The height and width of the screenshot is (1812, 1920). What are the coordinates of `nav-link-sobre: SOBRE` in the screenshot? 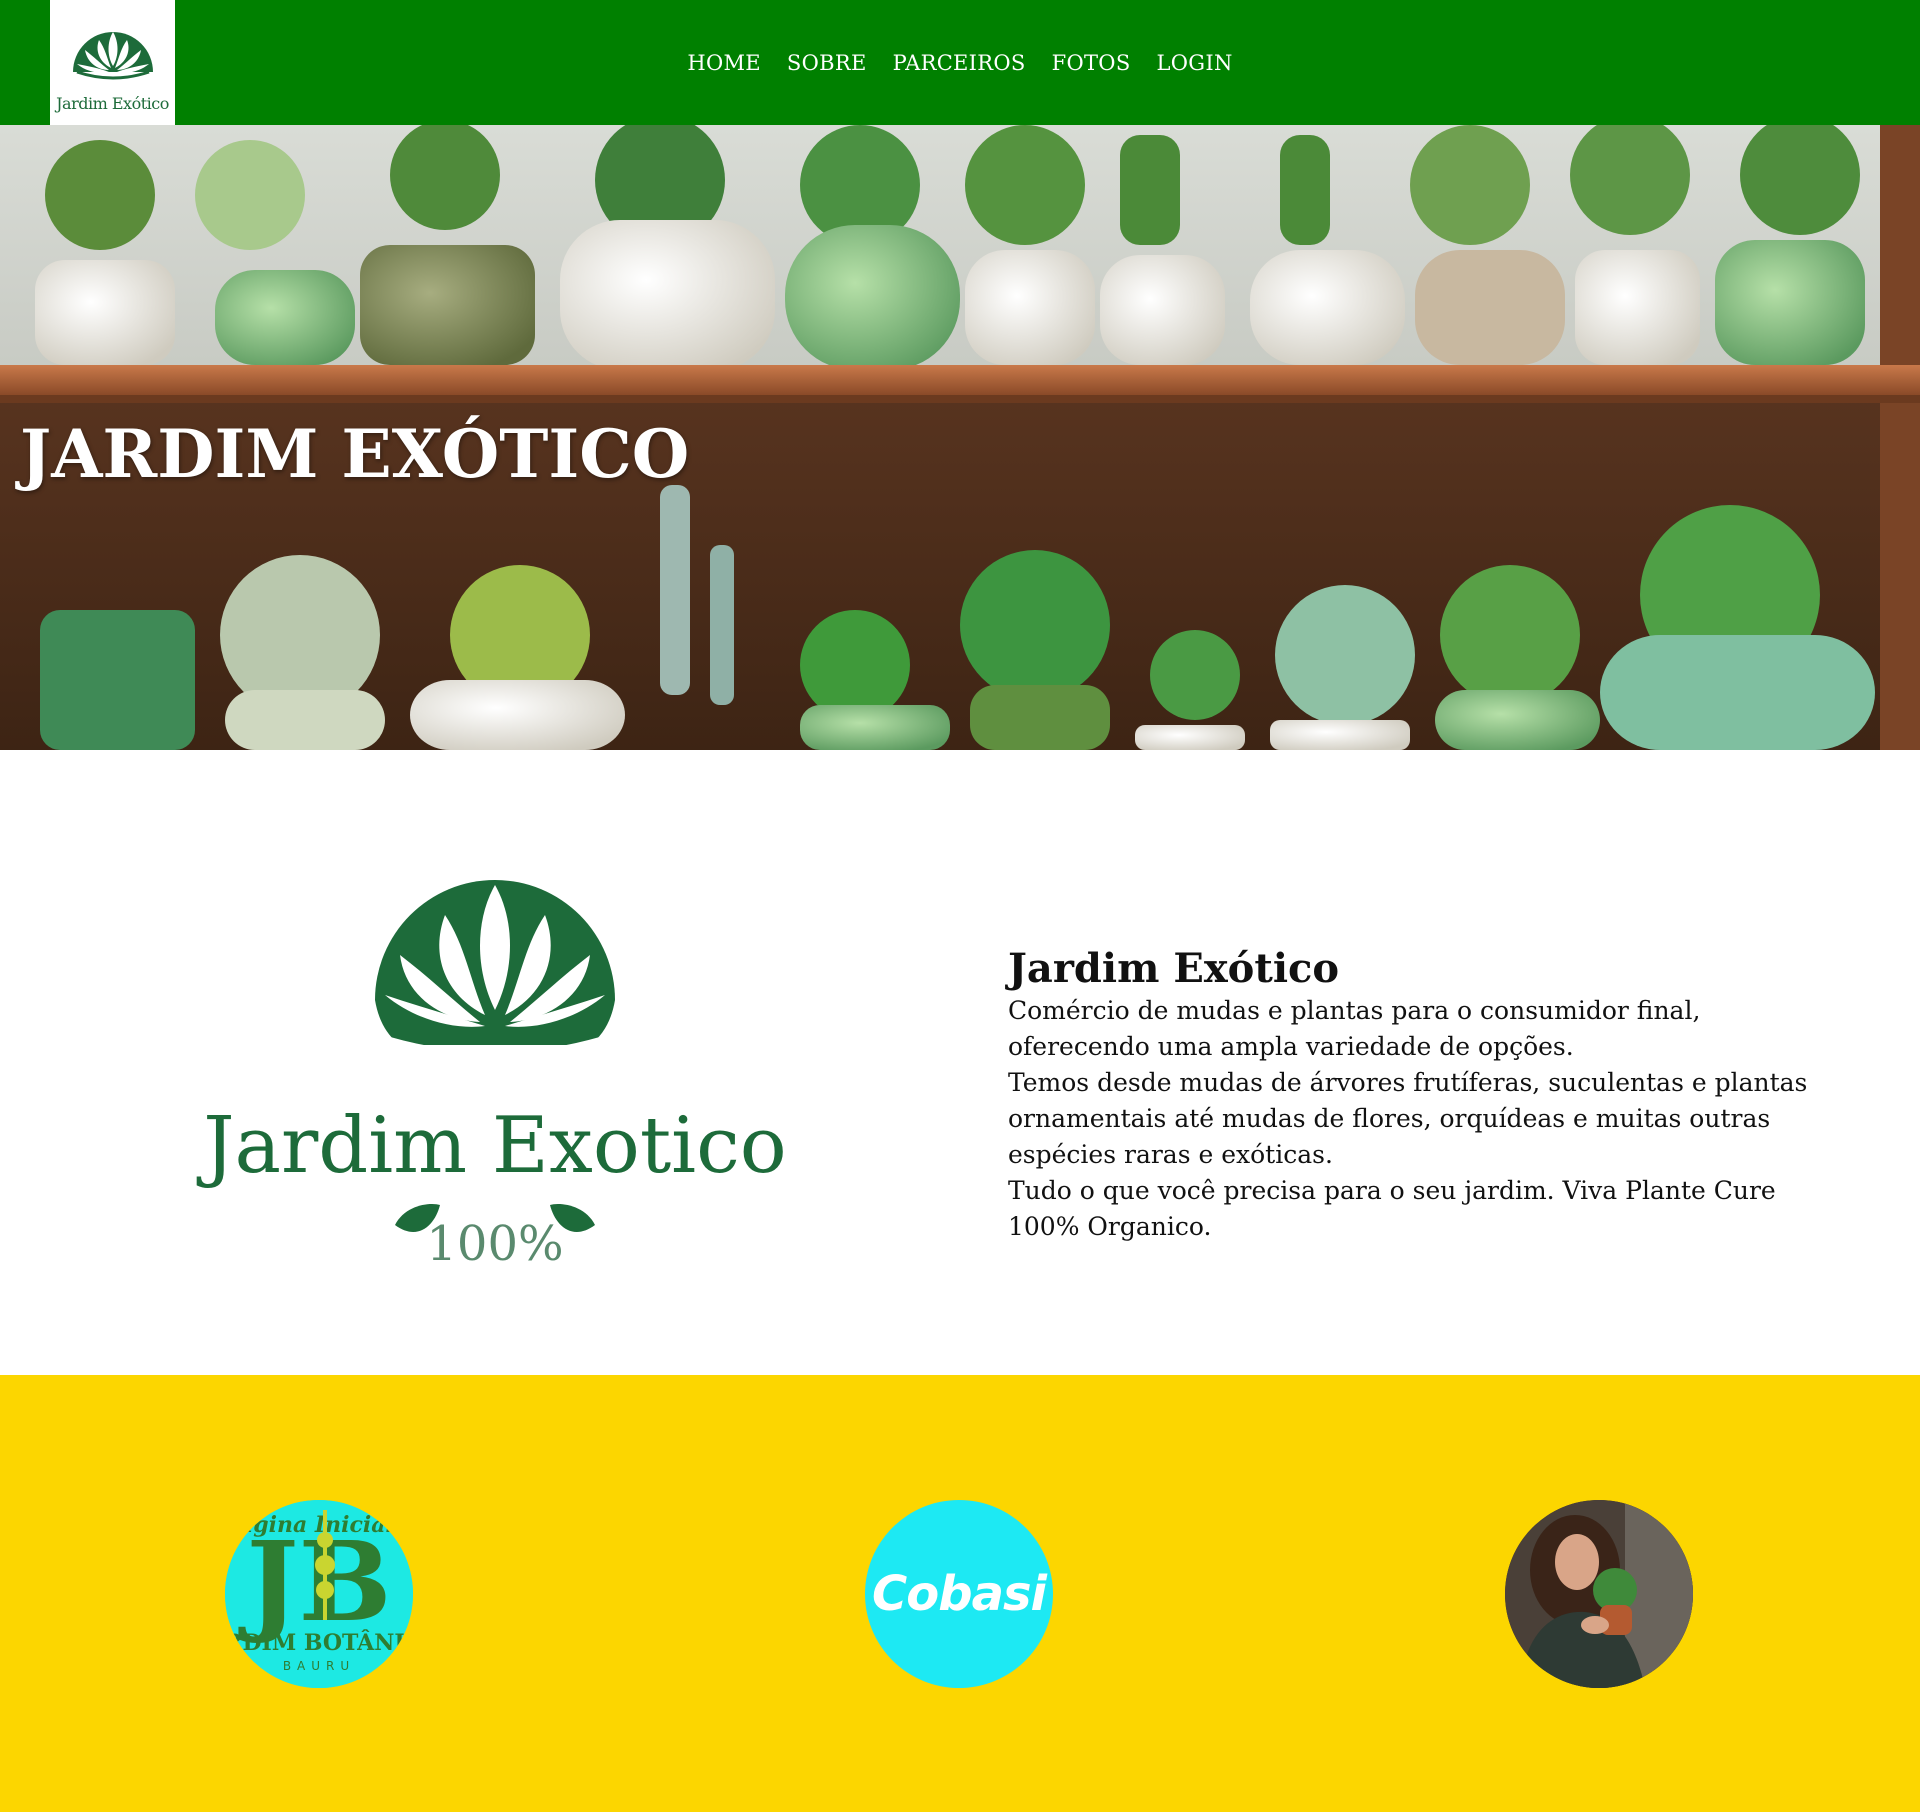 It's located at (827, 63).